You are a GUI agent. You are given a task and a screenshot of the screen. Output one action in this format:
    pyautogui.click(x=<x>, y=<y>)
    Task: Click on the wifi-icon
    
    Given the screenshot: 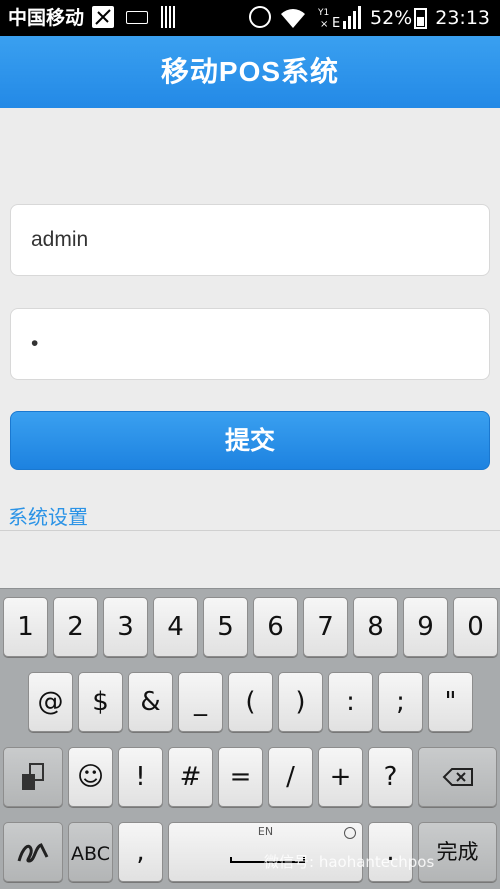 What is the action you would take?
    pyautogui.click(x=293, y=18)
    